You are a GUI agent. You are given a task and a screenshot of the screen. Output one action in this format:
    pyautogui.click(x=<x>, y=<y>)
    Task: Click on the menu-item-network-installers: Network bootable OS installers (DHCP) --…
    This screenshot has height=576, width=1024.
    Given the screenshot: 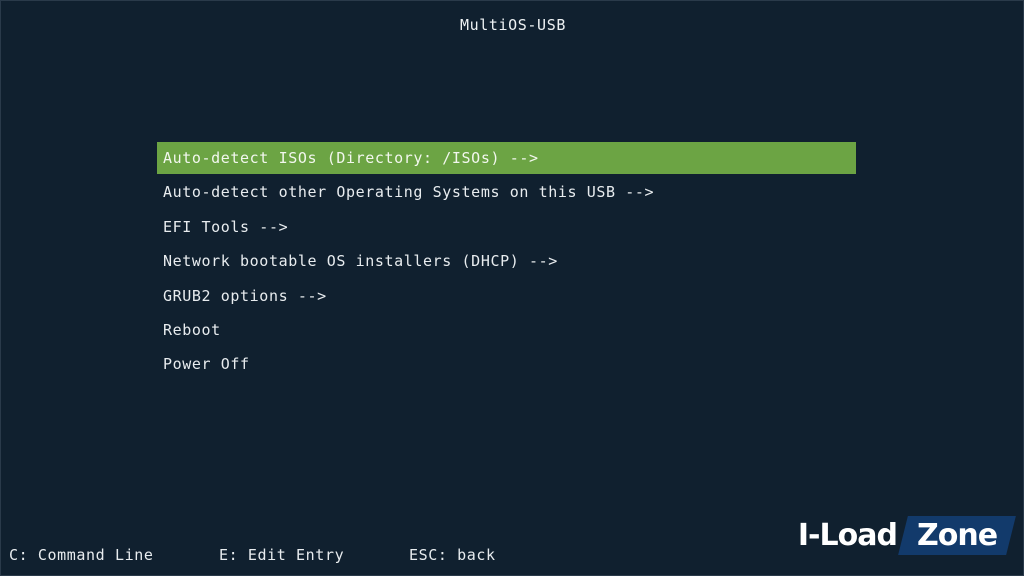 What is the action you would take?
    pyautogui.click(x=506, y=261)
    